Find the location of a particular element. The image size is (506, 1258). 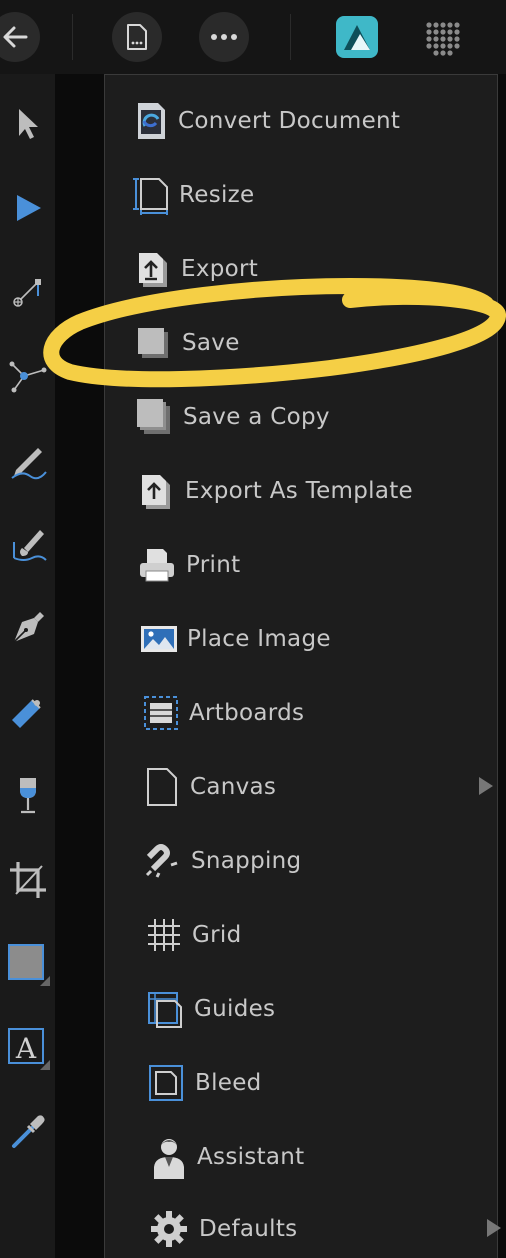

save-icon is located at coordinates (153, 343).